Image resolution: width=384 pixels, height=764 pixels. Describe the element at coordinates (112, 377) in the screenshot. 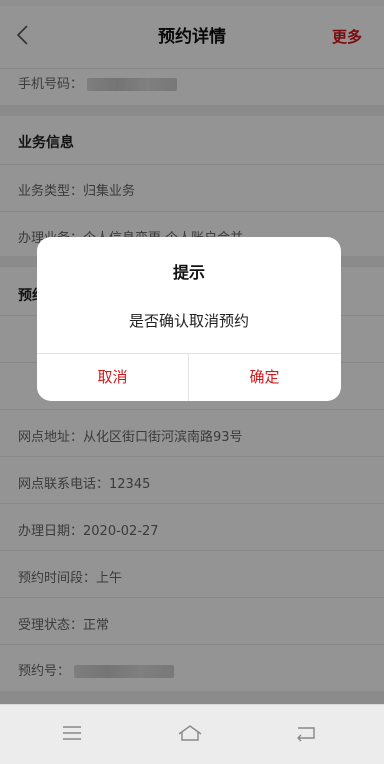

I see `cancel-button: 取消` at that location.